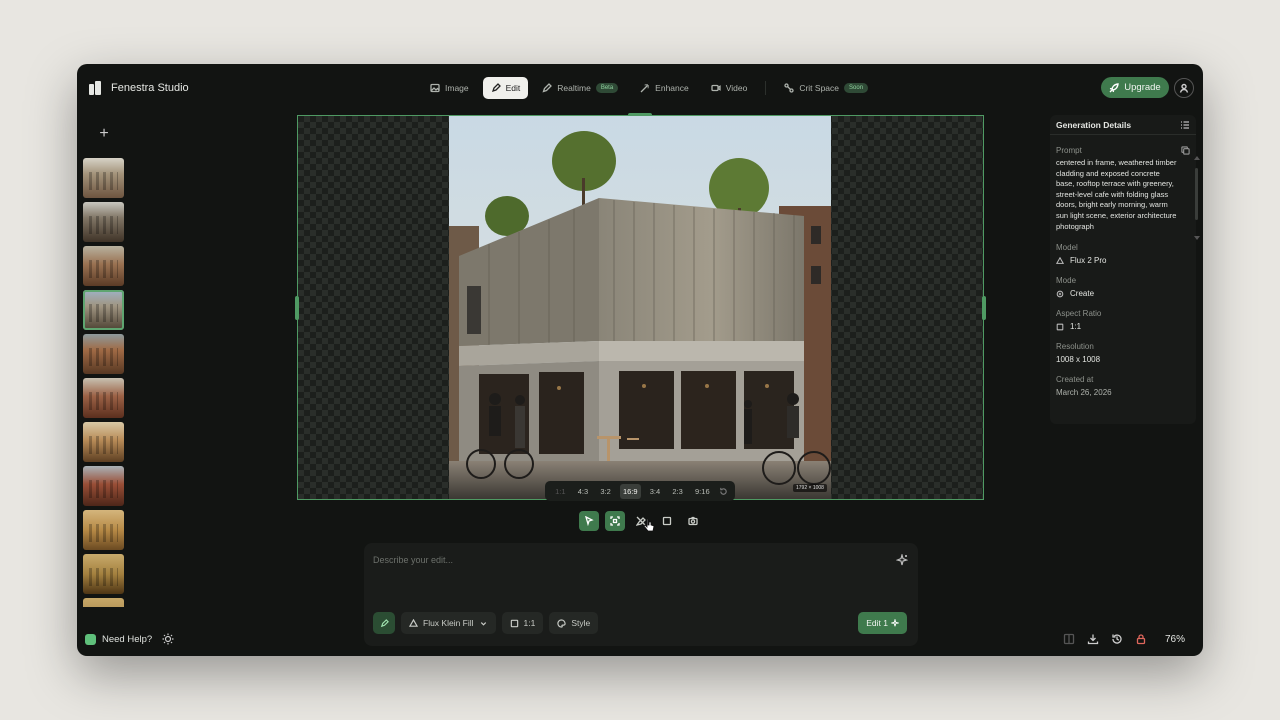 This screenshot has width=1280, height=720. What do you see at coordinates (1069, 639) in the screenshot?
I see `panel-toggle-icon` at bounding box center [1069, 639].